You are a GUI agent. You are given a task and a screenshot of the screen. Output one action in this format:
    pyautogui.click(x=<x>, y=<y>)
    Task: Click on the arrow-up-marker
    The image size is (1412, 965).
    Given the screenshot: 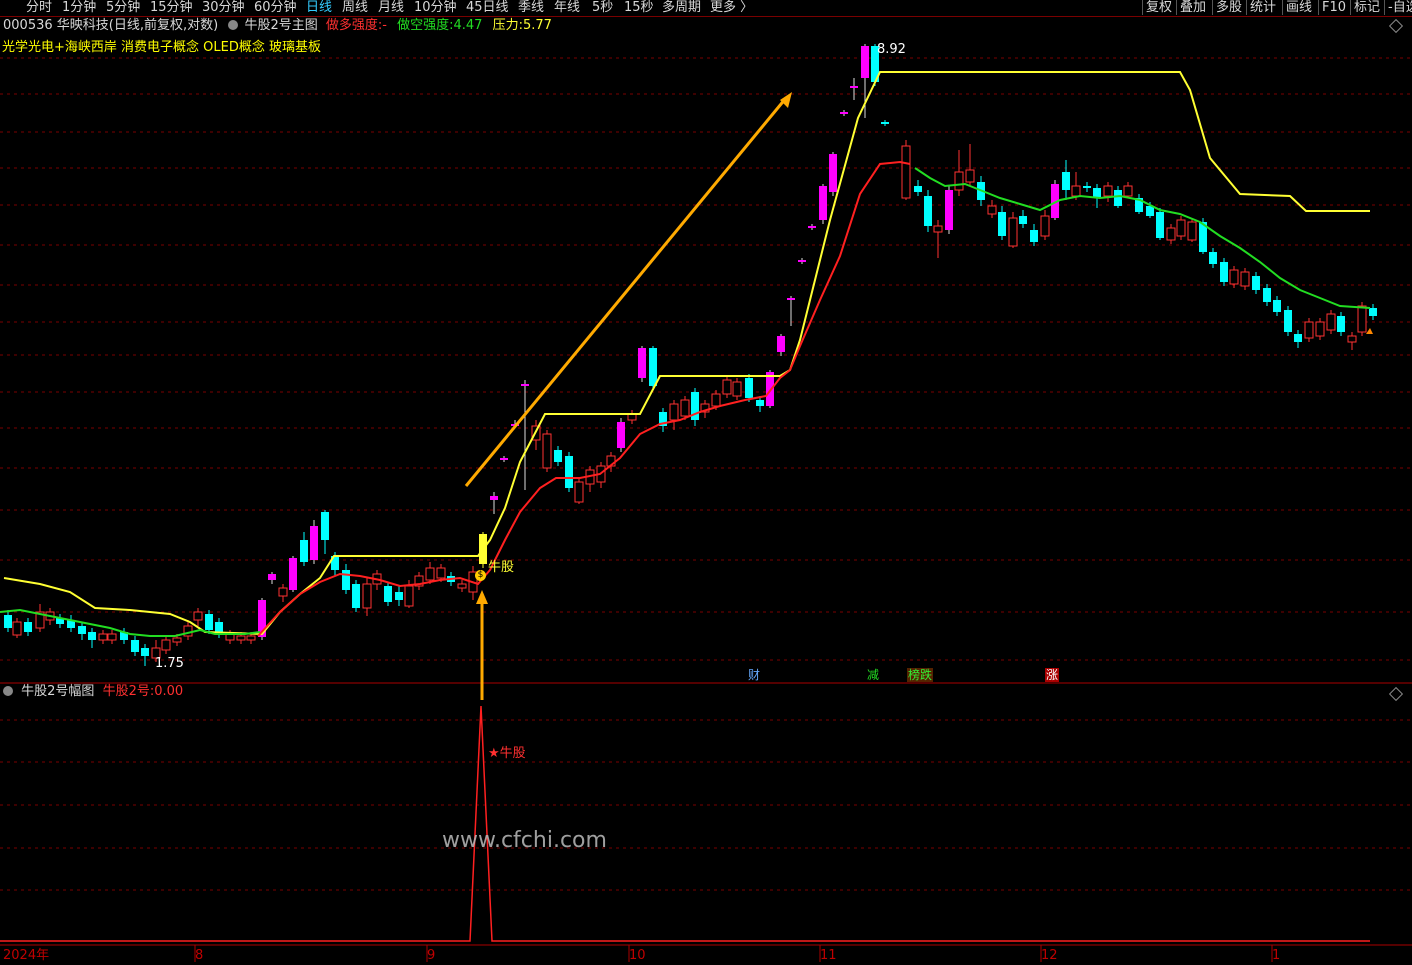 What is the action you would take?
    pyautogui.click(x=1369, y=331)
    